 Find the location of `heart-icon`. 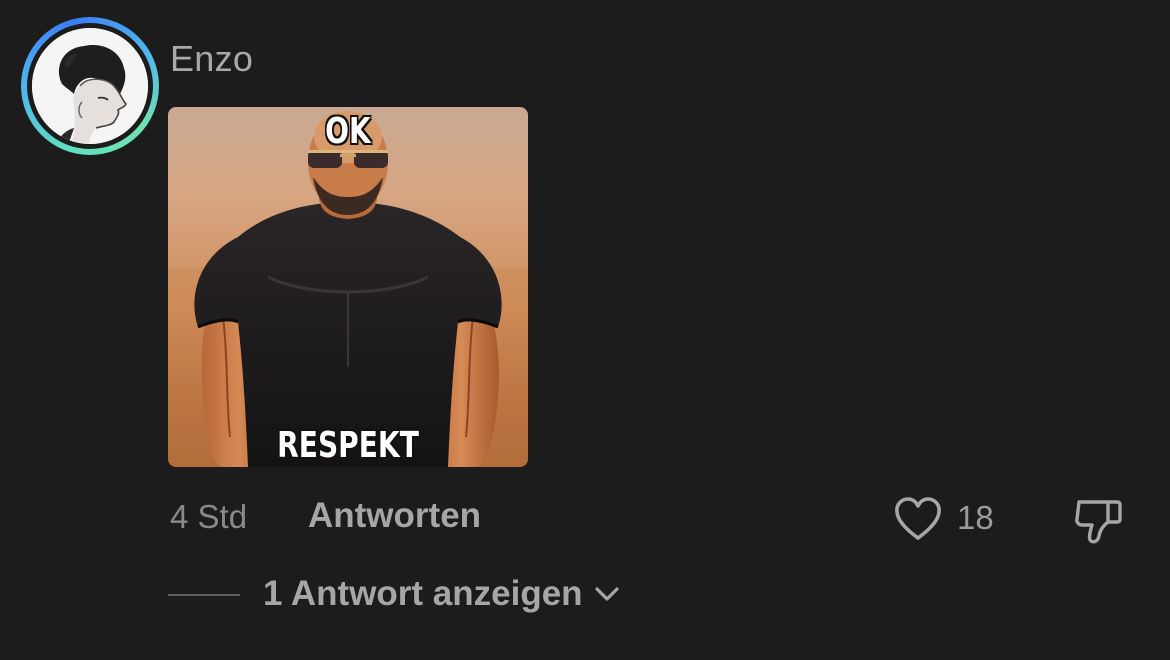

heart-icon is located at coordinates (918, 518).